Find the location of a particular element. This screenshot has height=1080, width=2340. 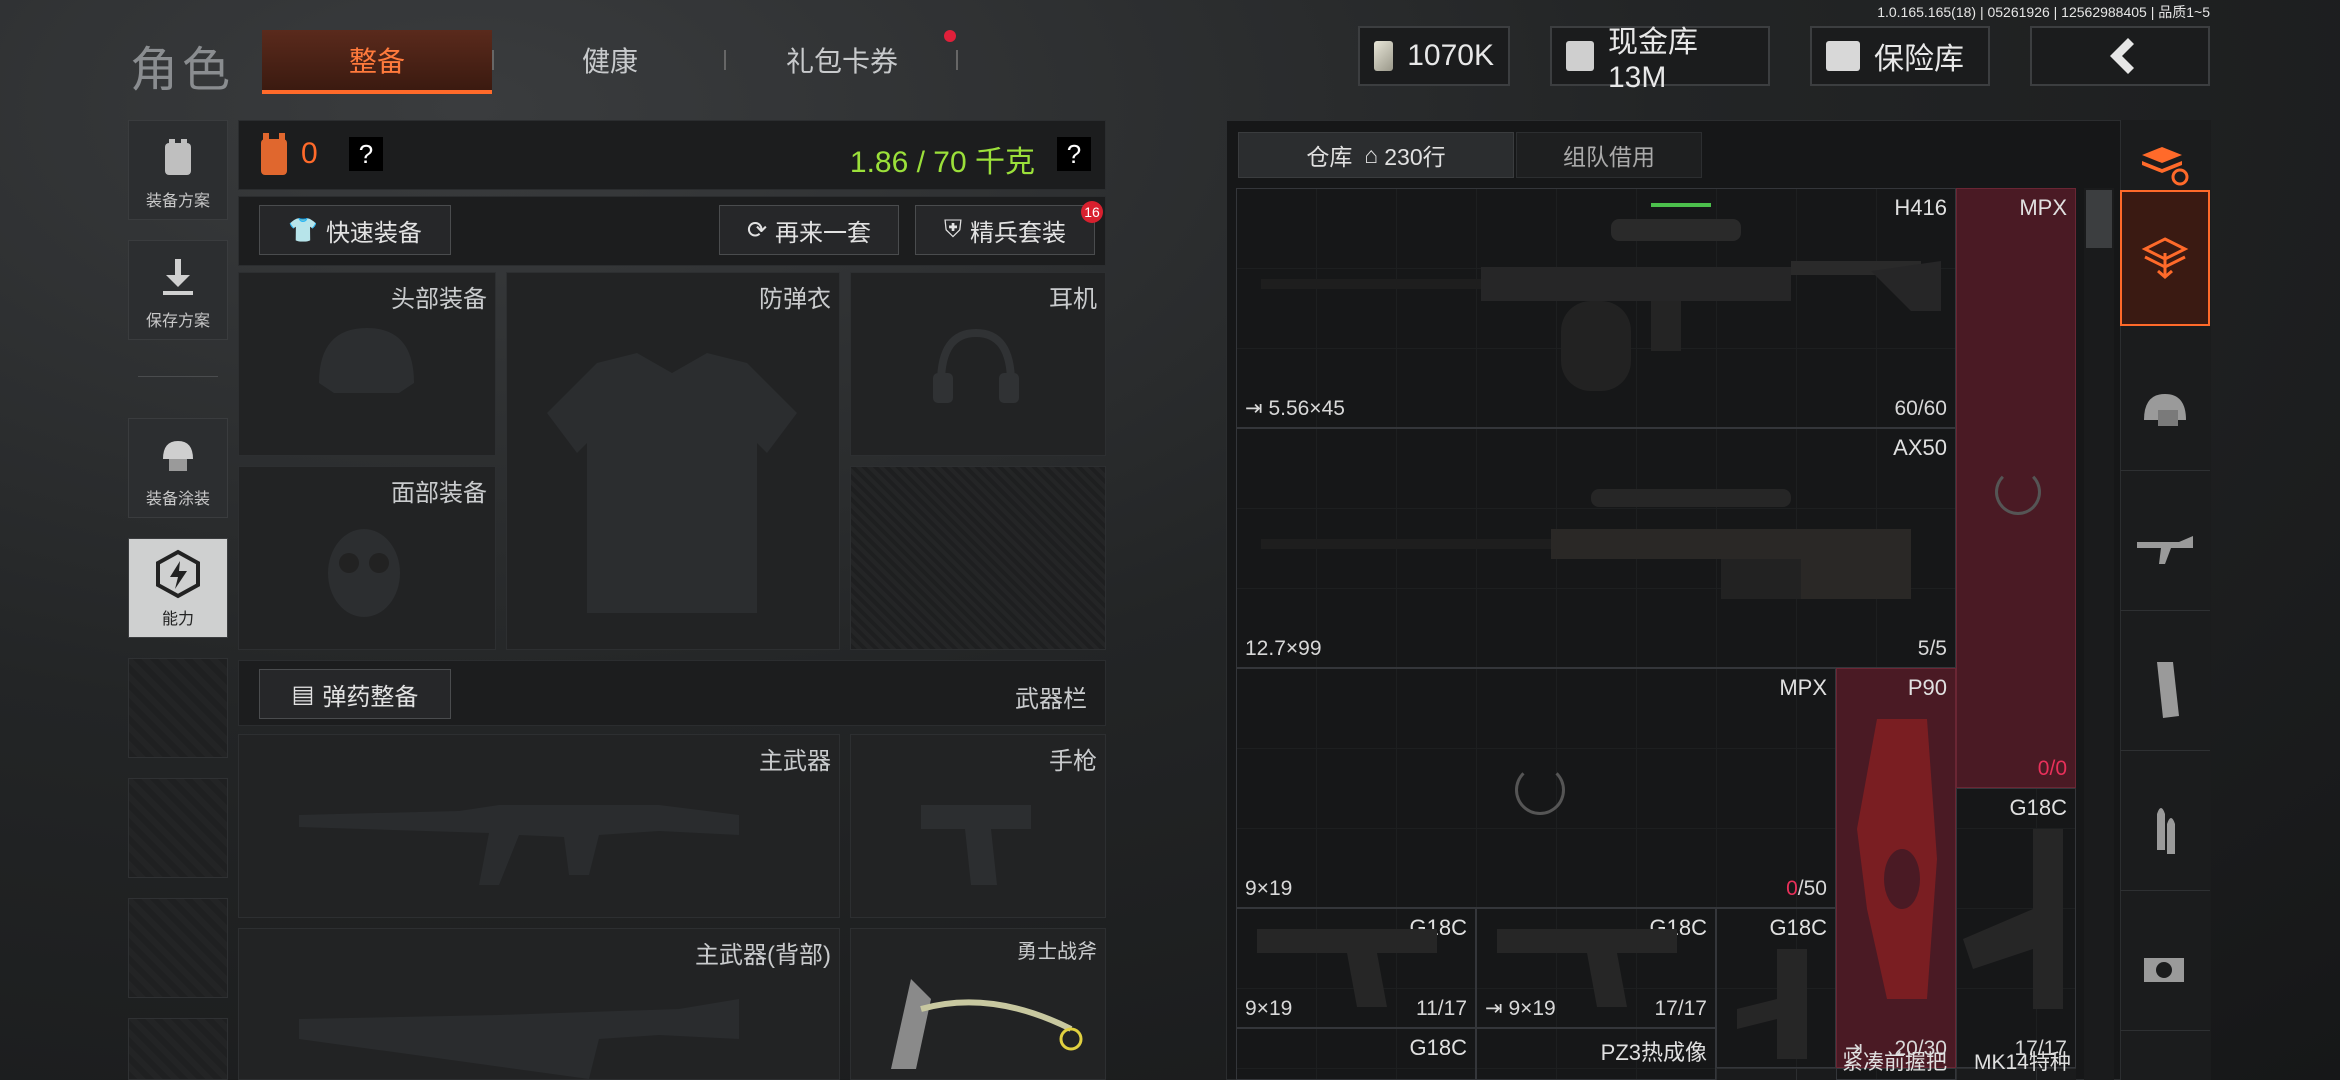

category-stash-active is located at coordinates (2165, 258).